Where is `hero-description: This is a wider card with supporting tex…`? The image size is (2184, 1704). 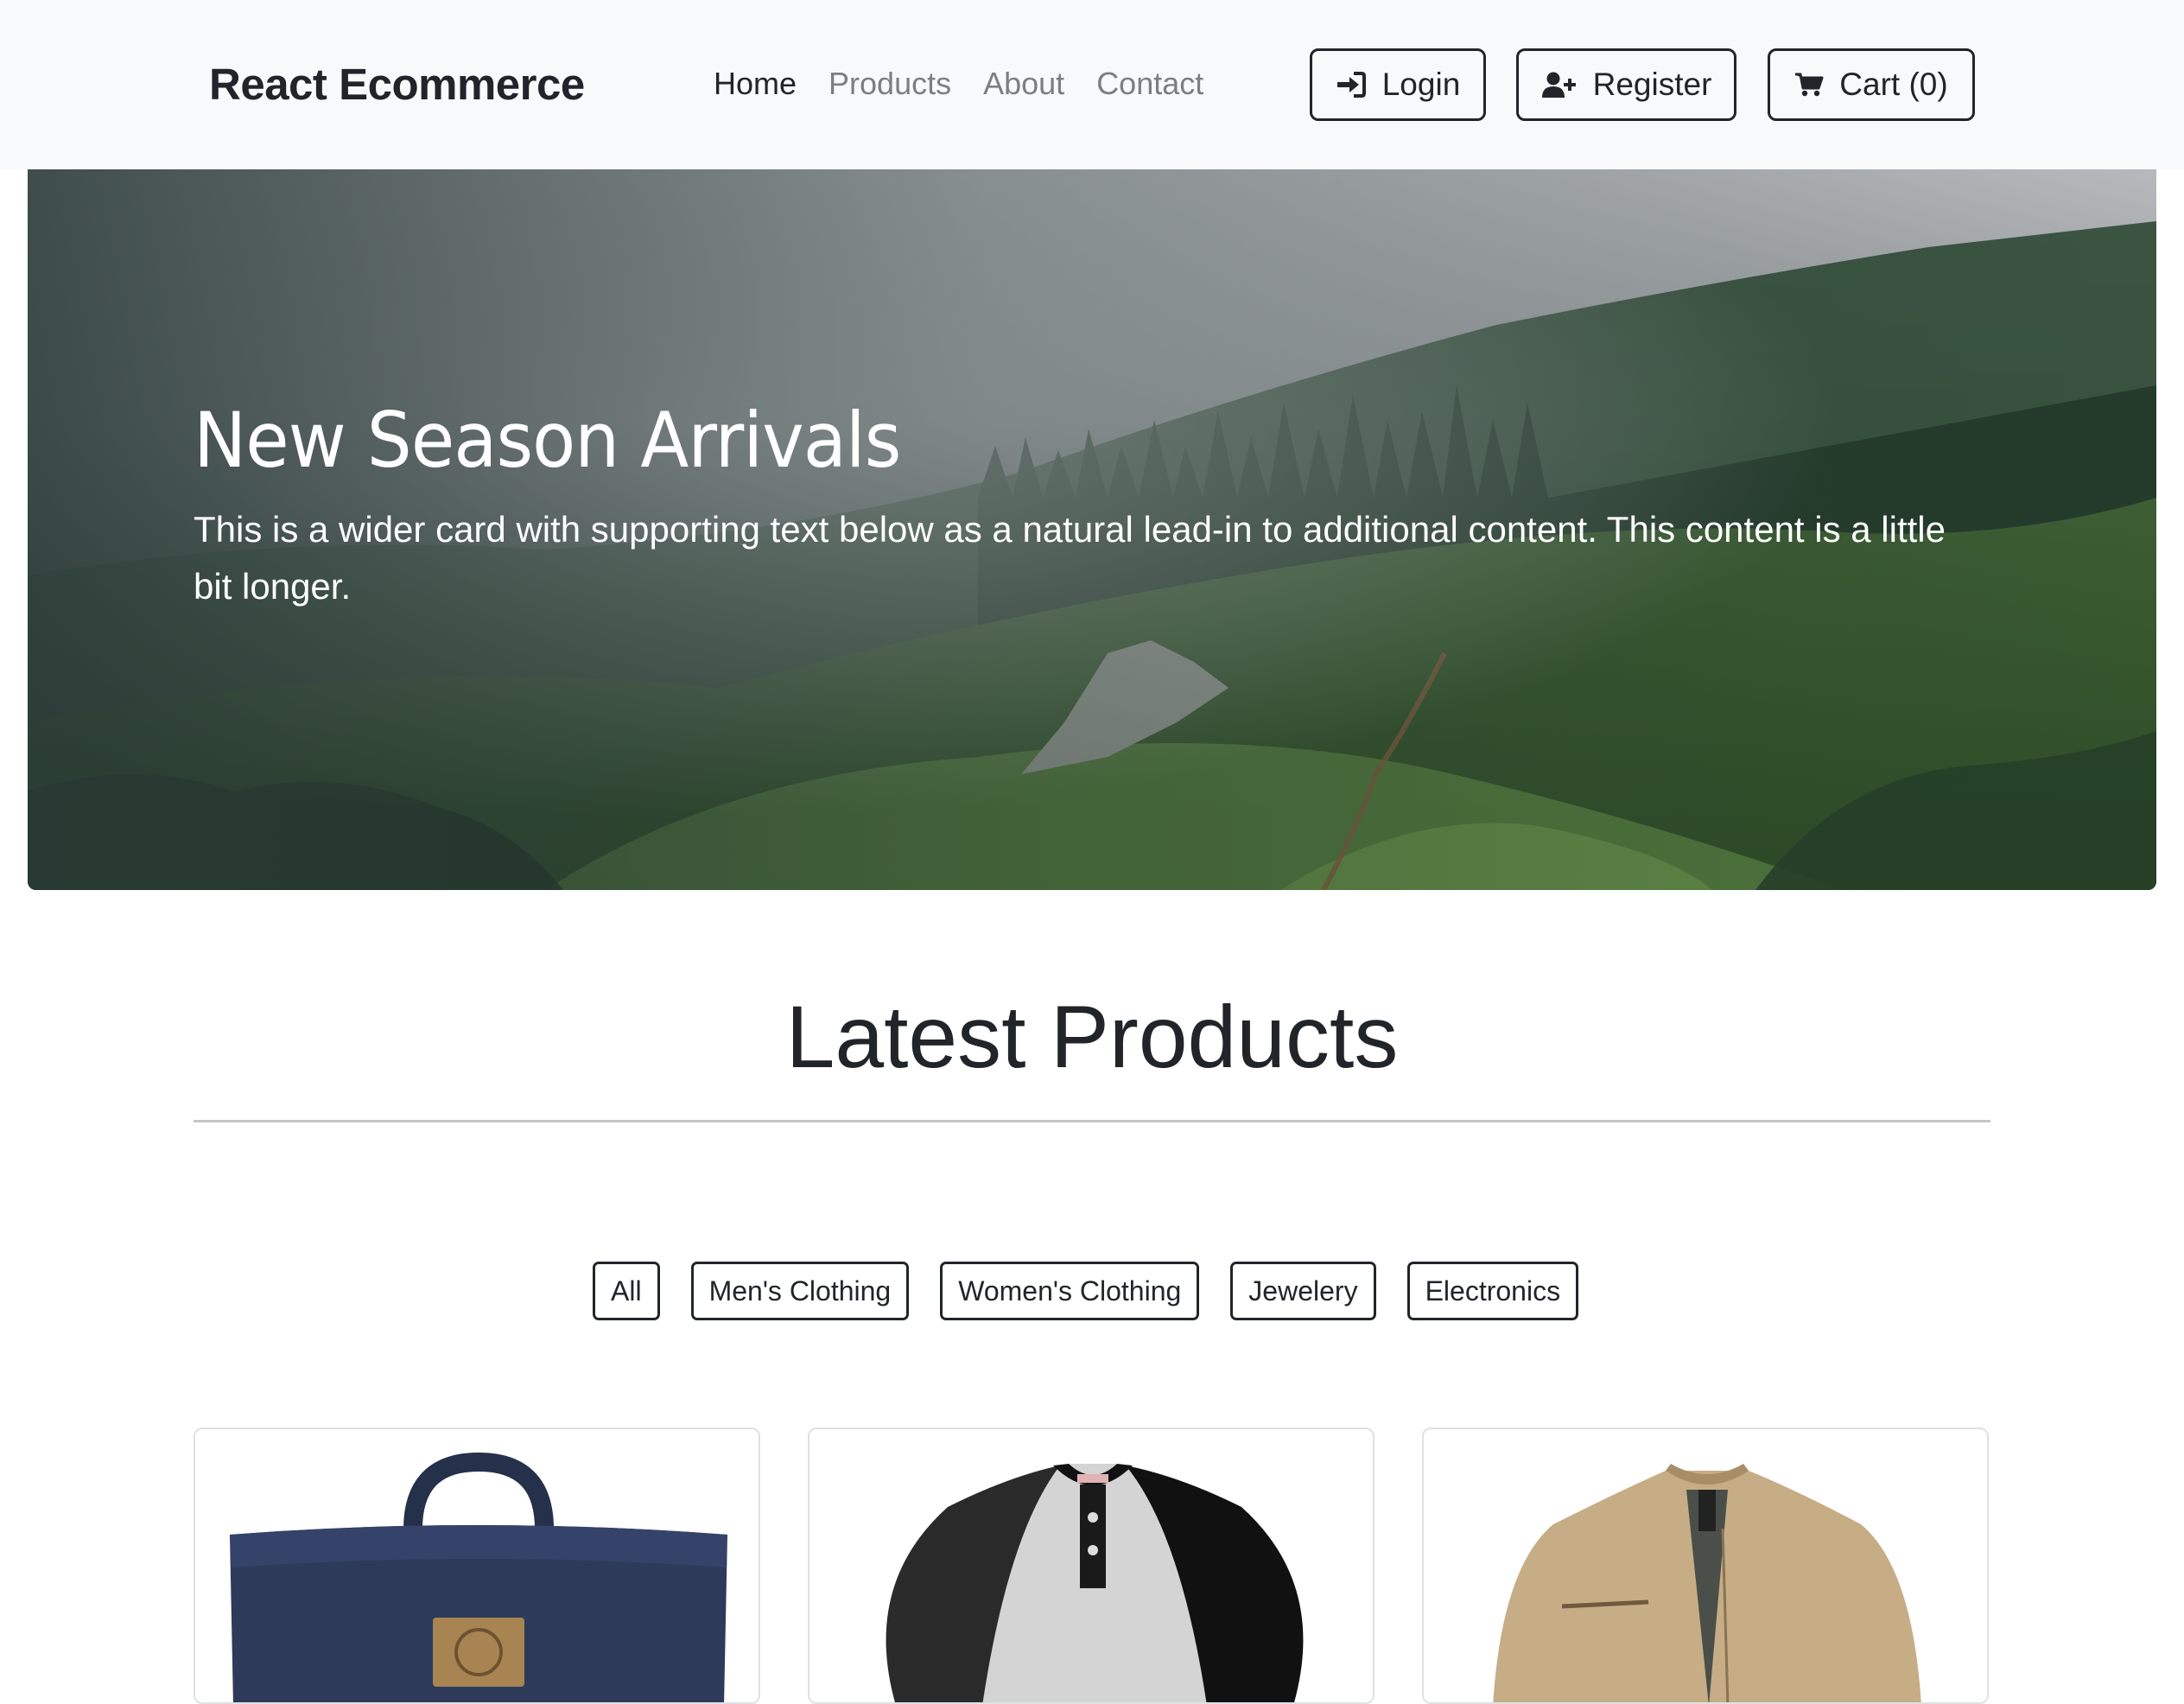
hero-description: This is a wider card with supporting tex… is located at coordinates (1070, 558).